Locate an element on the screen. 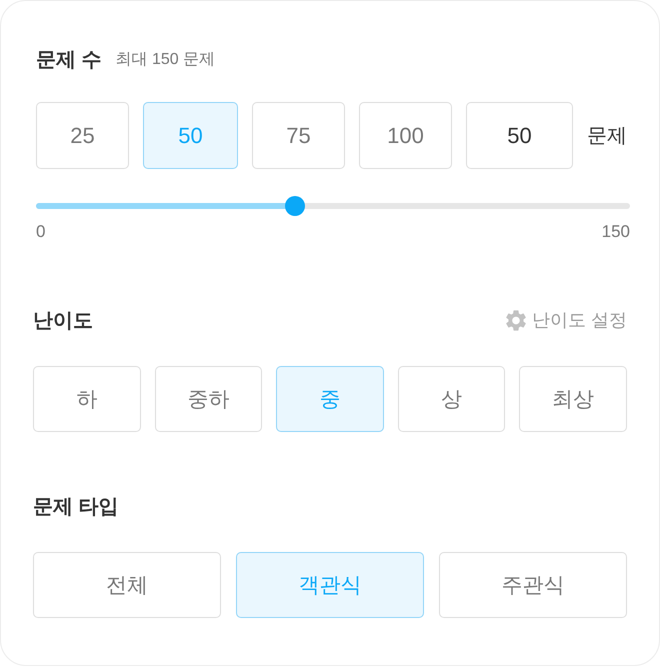 This screenshot has width=660, height=668. count-option: 25 is located at coordinates (82, 135).